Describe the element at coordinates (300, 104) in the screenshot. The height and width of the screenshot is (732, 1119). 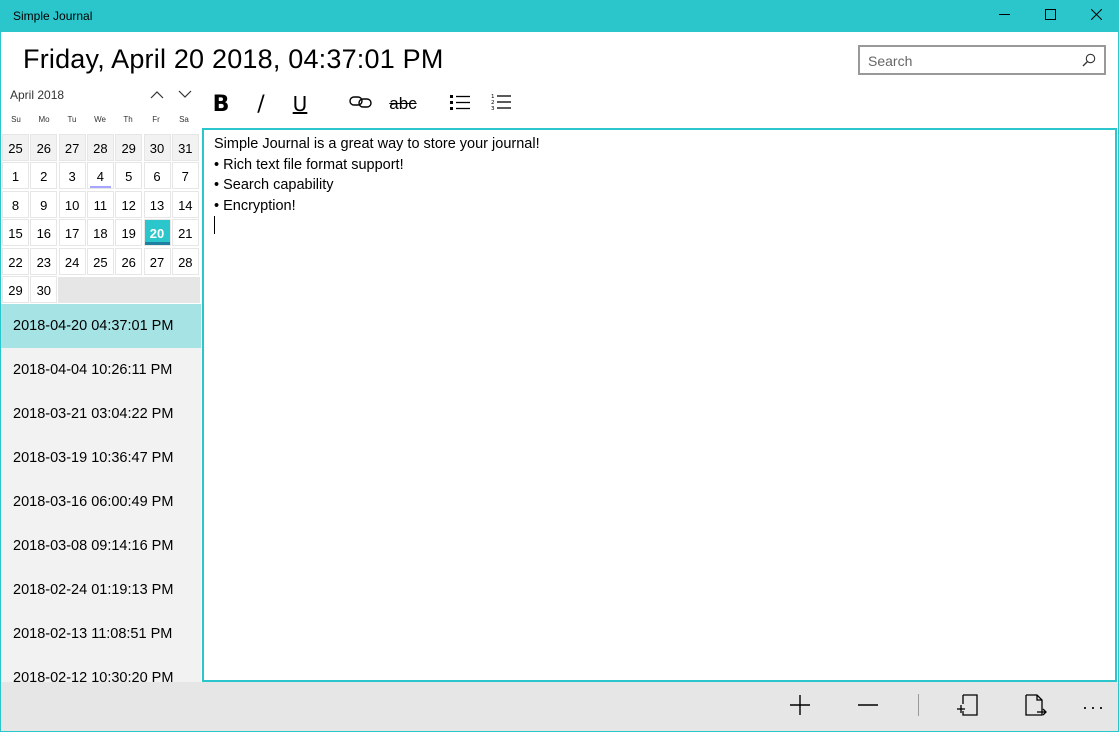
I see `underline-button: U` at that location.